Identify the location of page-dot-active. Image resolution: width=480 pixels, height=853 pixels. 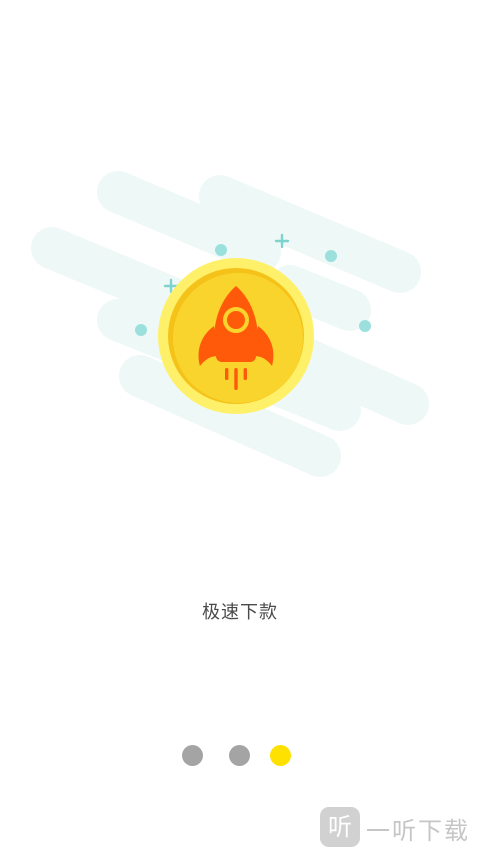
(280, 755).